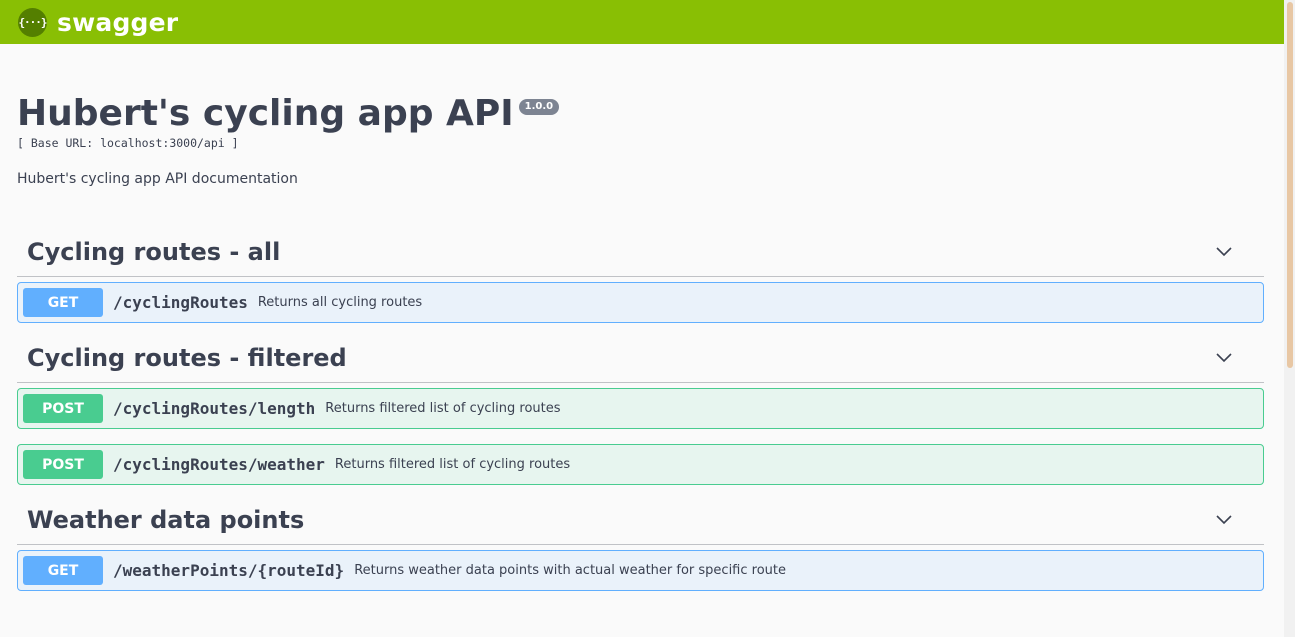  What do you see at coordinates (640, 252) in the screenshot?
I see `tag-header: Cycling routes - all` at bounding box center [640, 252].